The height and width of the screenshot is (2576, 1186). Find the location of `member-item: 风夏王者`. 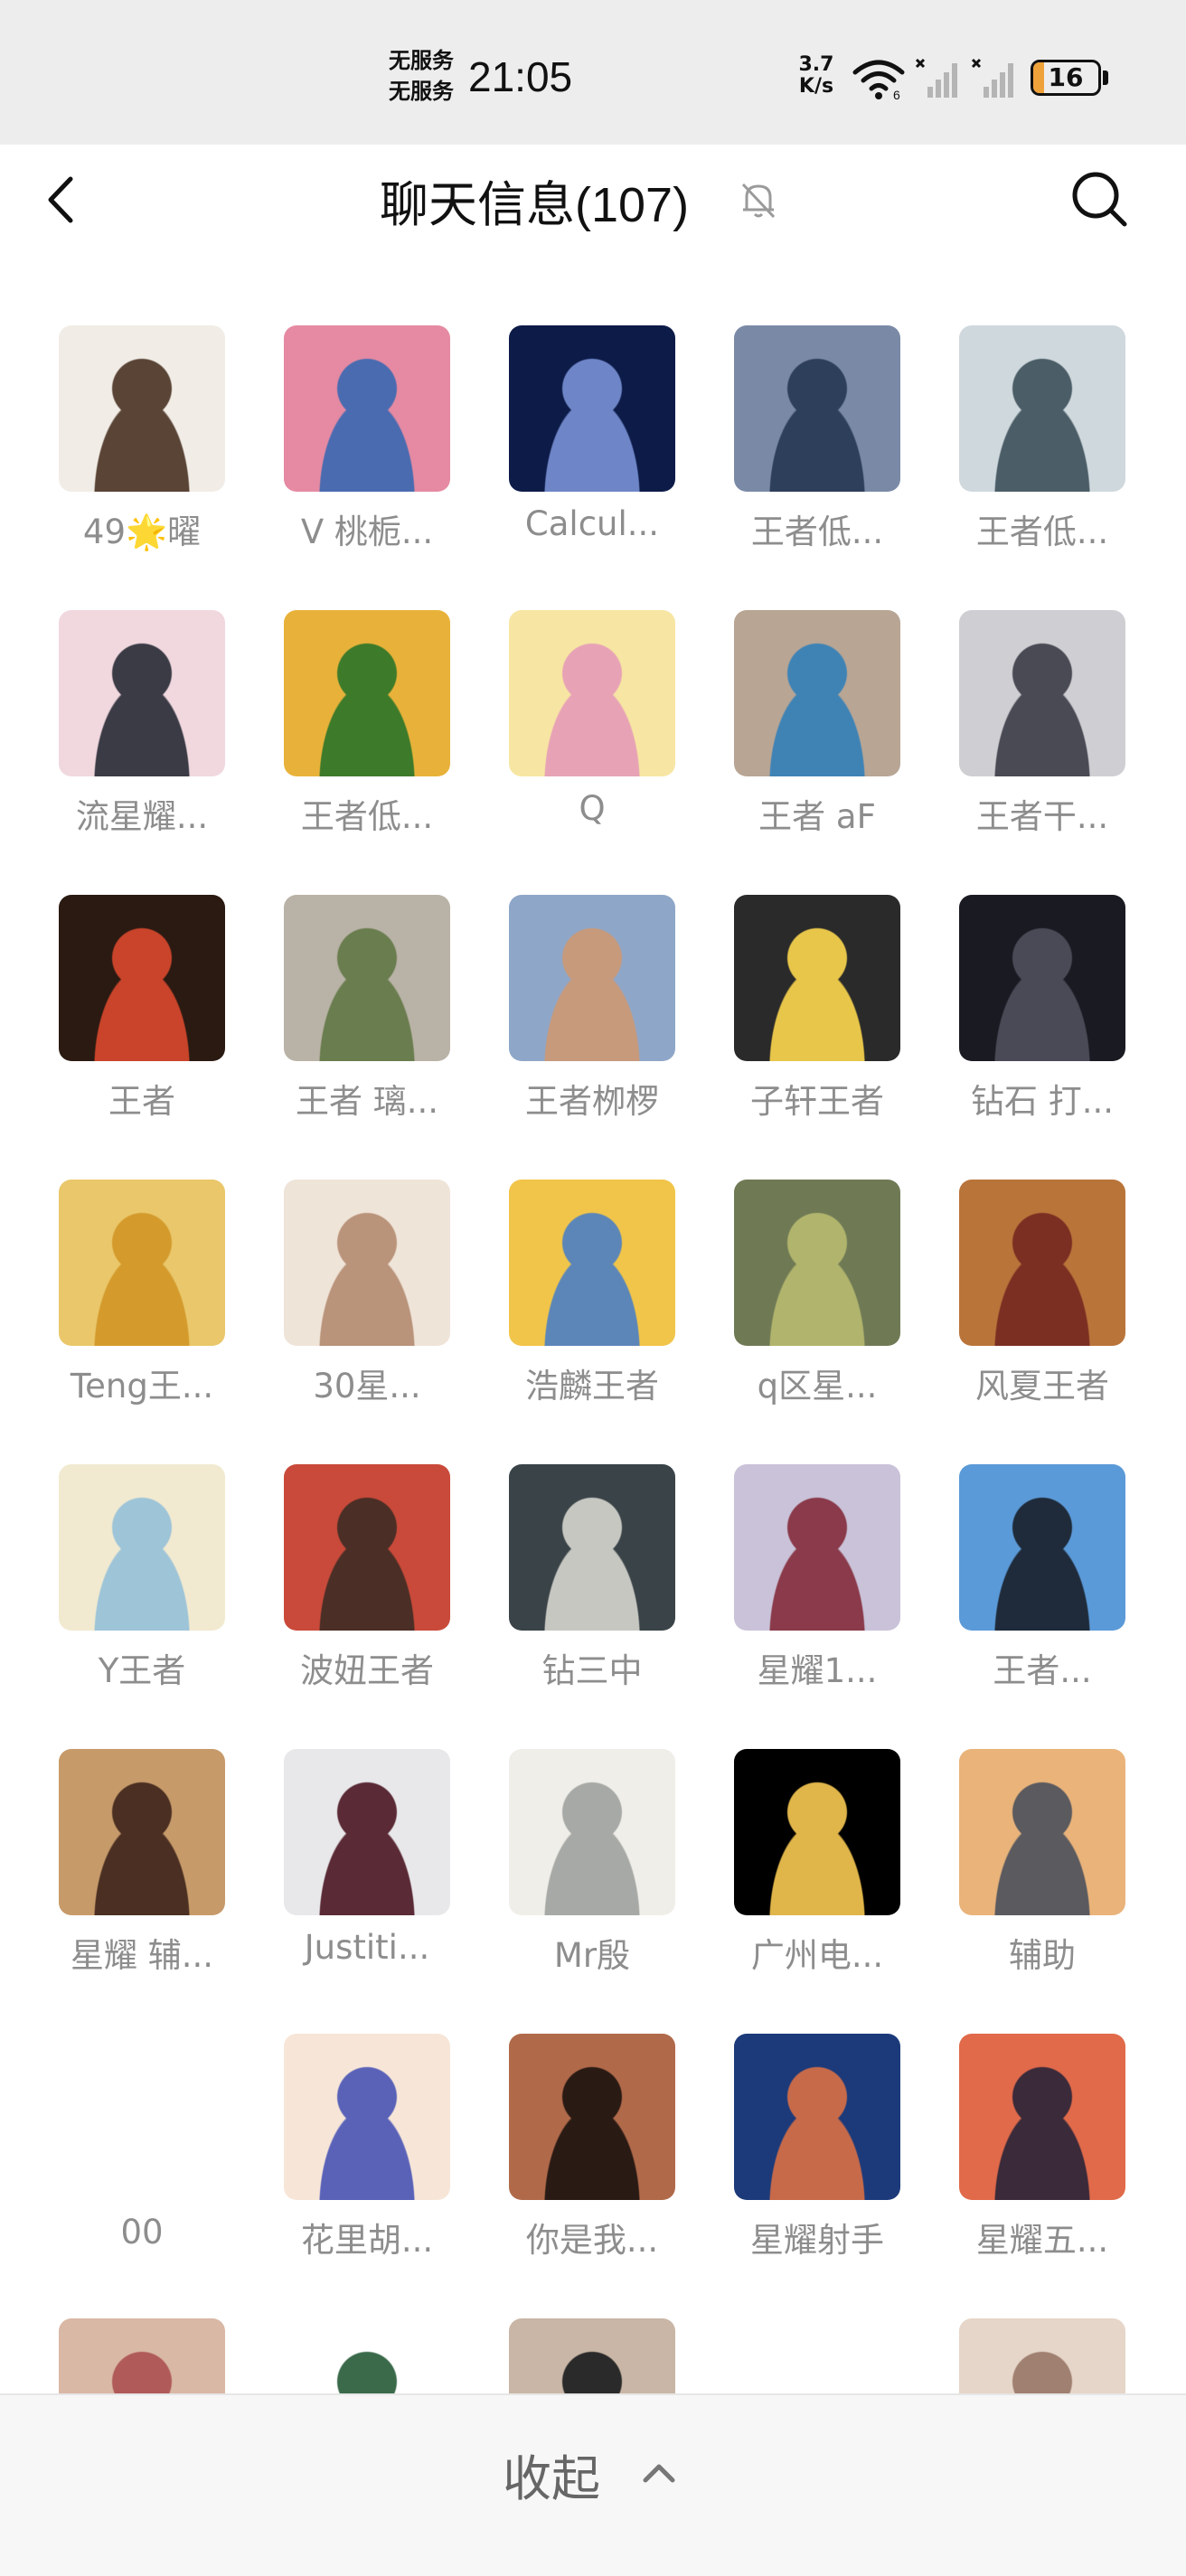

member-item: 风夏王者 is located at coordinates (1012, 1265).